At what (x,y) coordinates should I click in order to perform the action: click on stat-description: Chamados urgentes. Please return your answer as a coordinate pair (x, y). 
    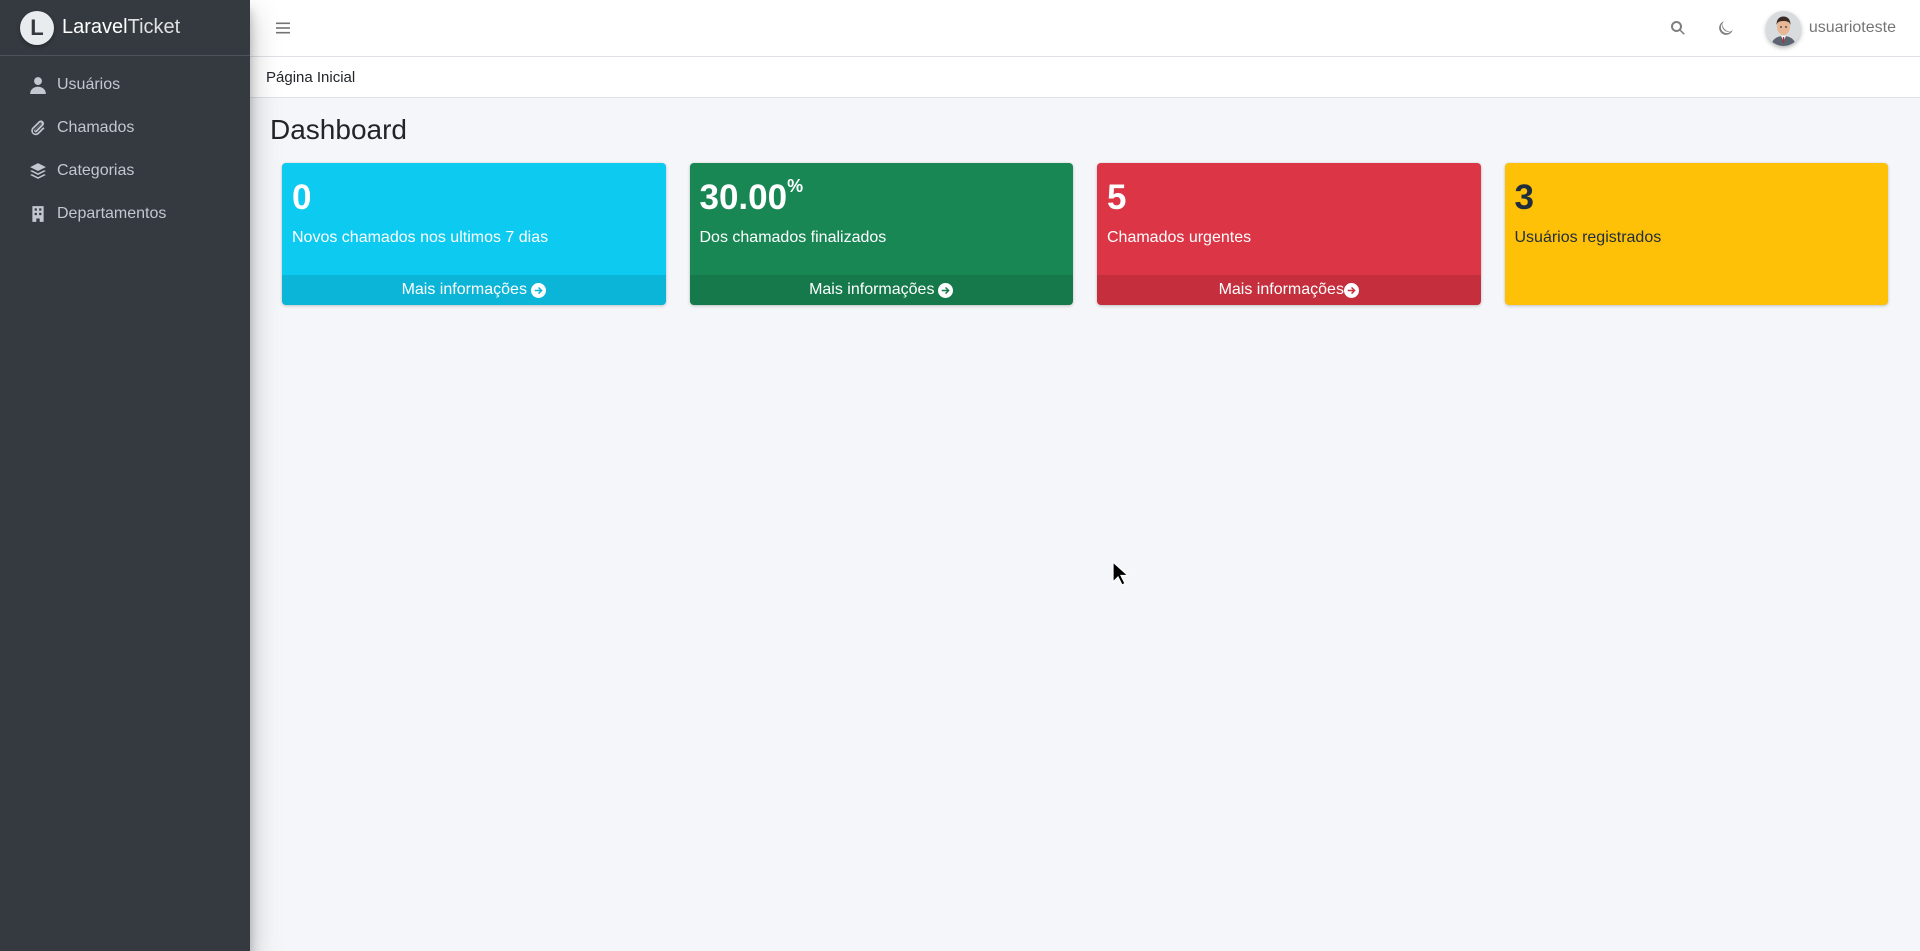
    Looking at the image, I should click on (1179, 237).